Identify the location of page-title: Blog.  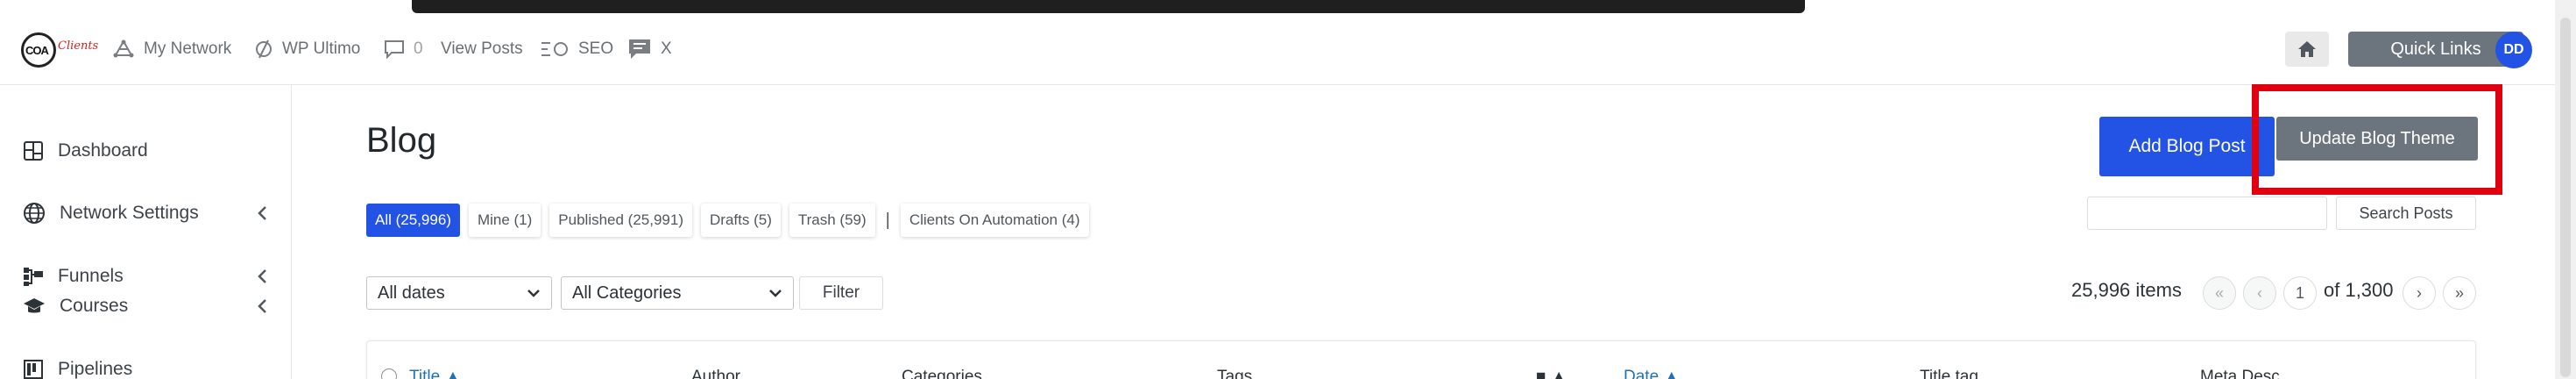
(401, 140).